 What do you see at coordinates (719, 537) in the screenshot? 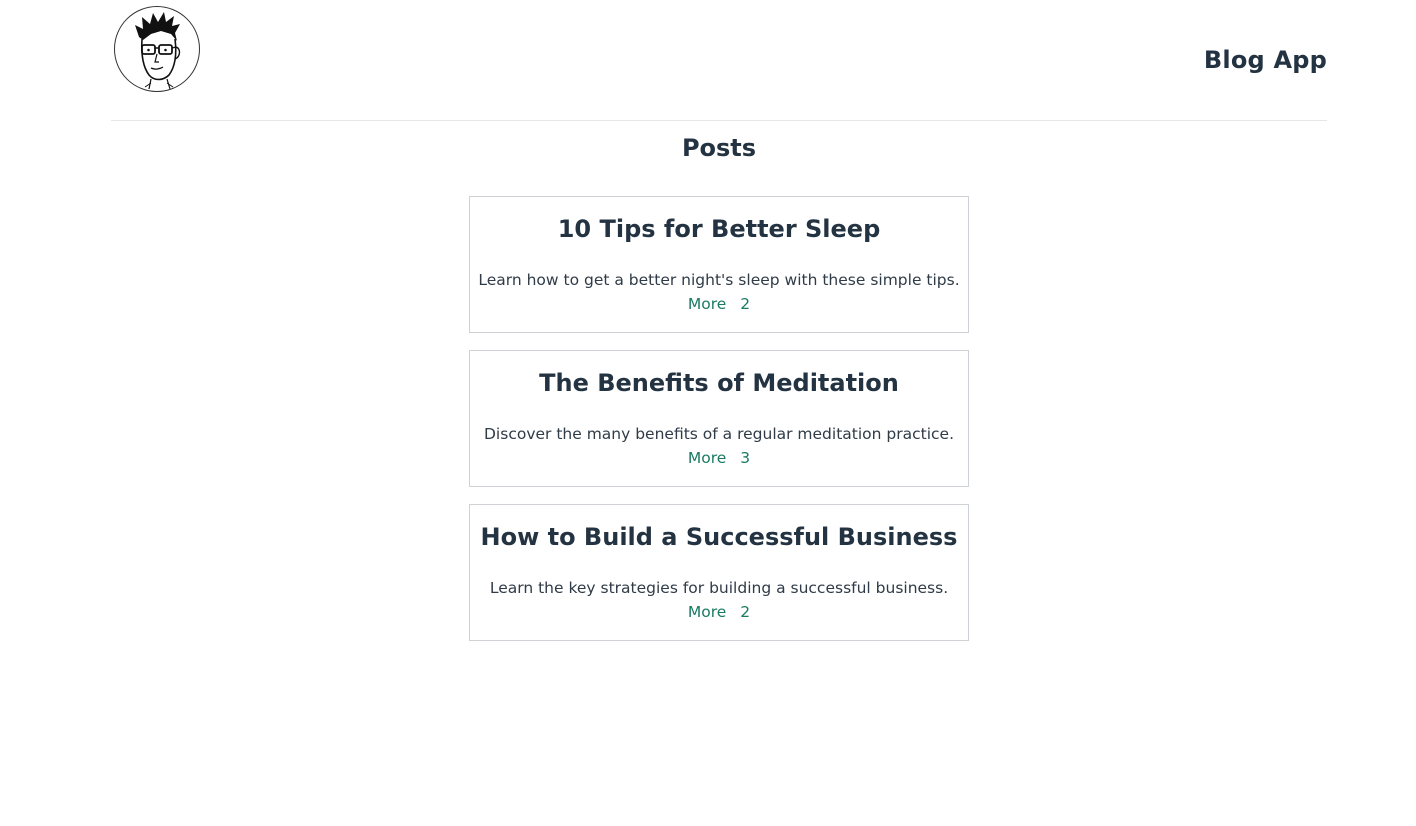
I see `post-title: How to Build a Successful Business` at bounding box center [719, 537].